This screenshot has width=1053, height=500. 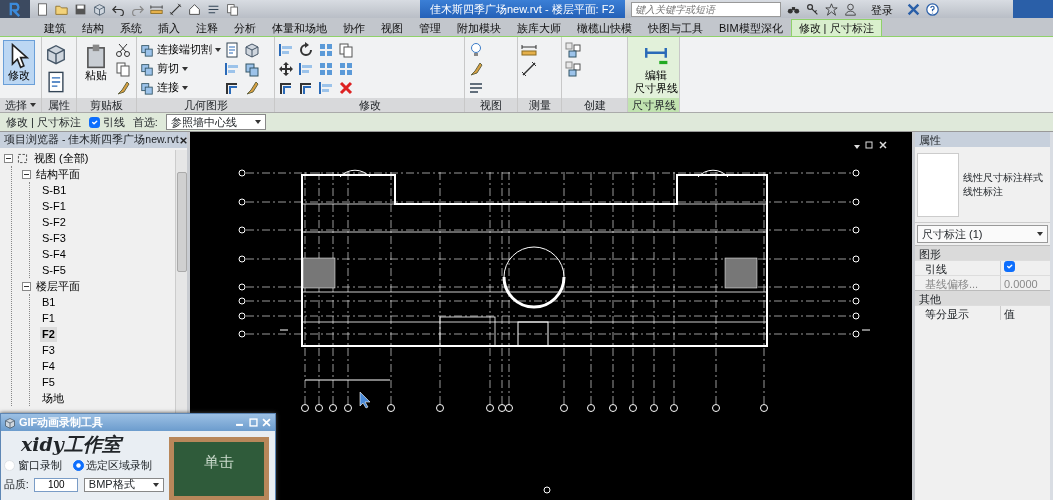 What do you see at coordinates (982, 139) in the screenshot?
I see `panel-title: 属性` at bounding box center [982, 139].